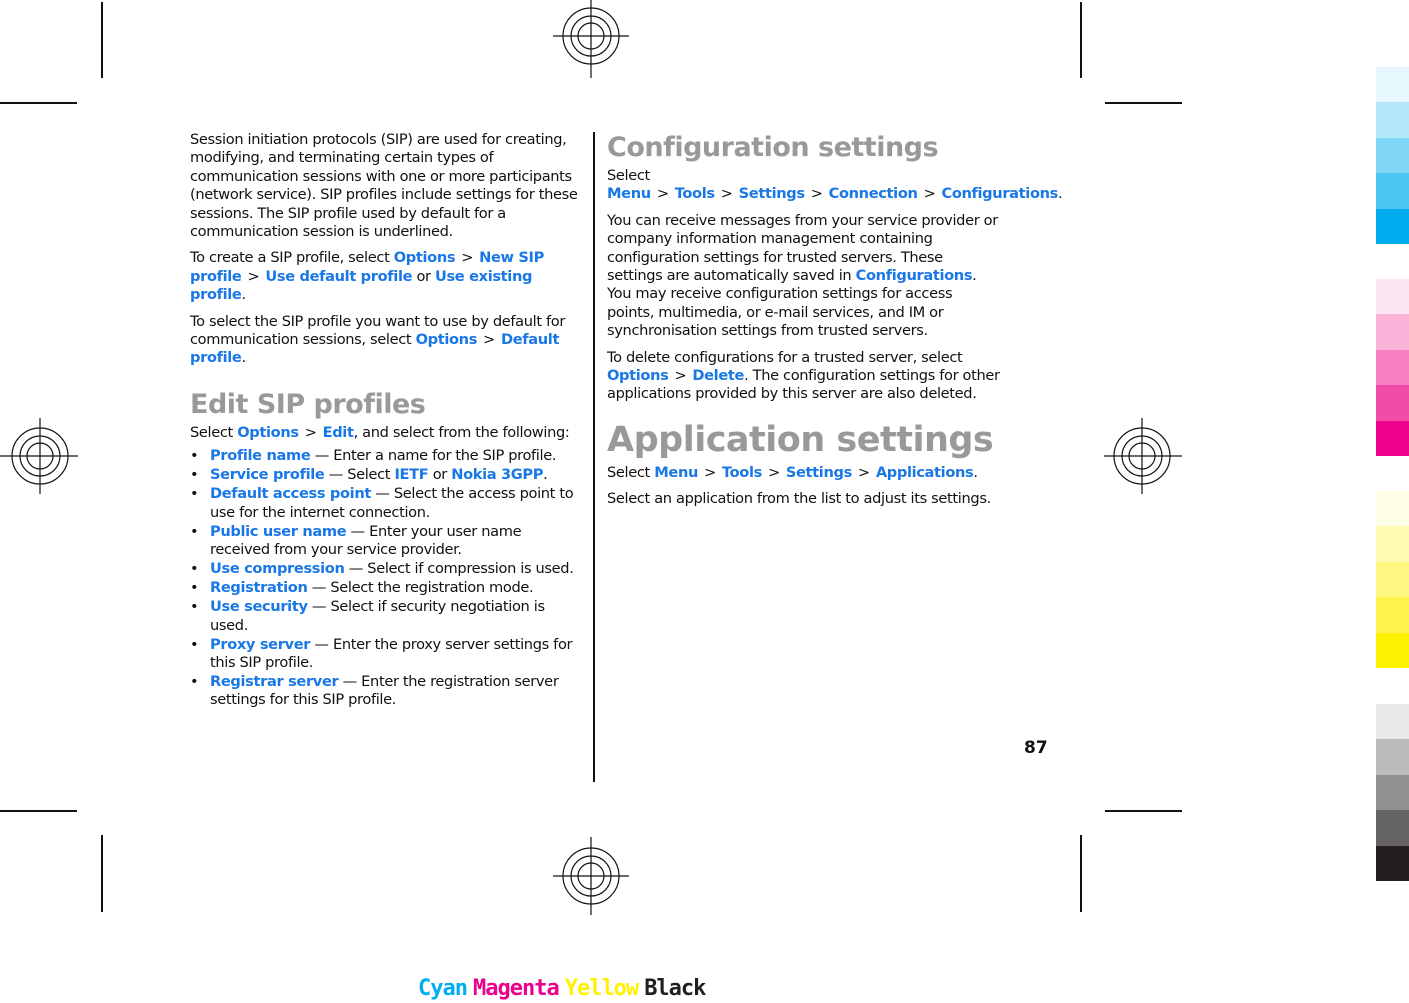 This screenshot has width=1409, height=1003. I want to click on yellow-label: Yellow, so click(601, 988).